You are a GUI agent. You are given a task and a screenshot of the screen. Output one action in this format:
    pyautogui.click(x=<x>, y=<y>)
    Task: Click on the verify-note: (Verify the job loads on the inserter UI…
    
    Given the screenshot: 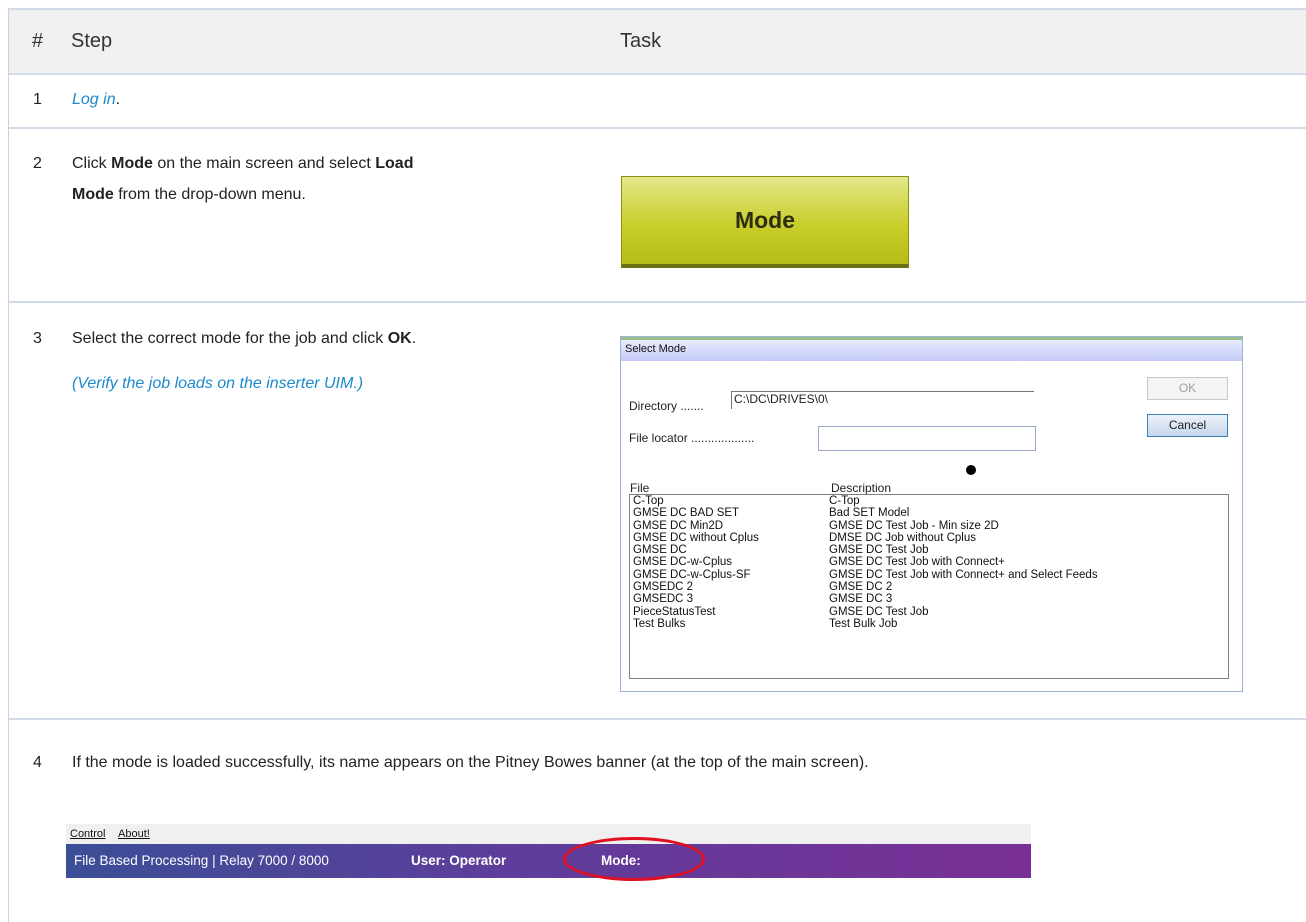 What is the action you would take?
    pyautogui.click(x=218, y=383)
    